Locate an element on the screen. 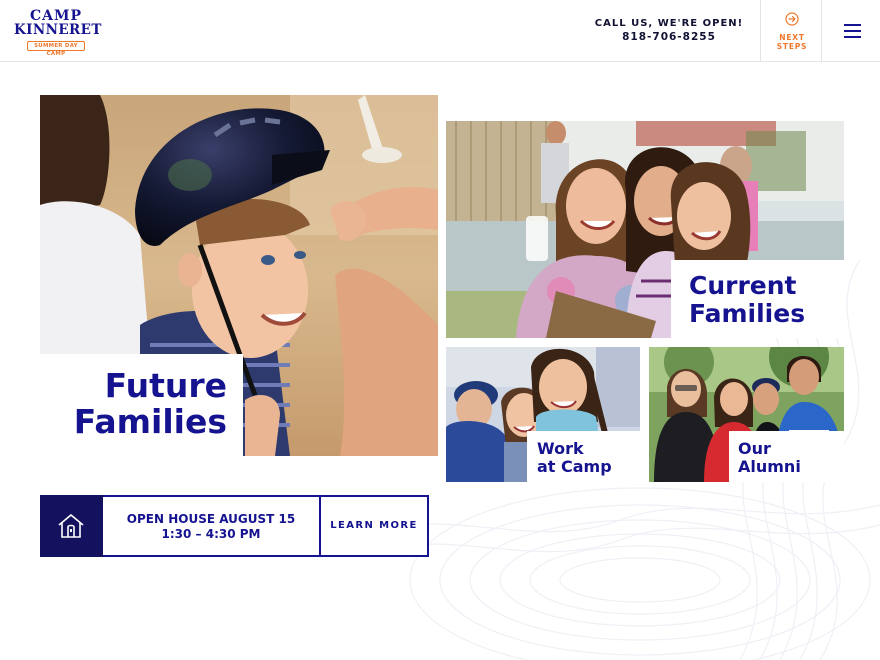  our-alumni-line1: Our is located at coordinates (754, 448).